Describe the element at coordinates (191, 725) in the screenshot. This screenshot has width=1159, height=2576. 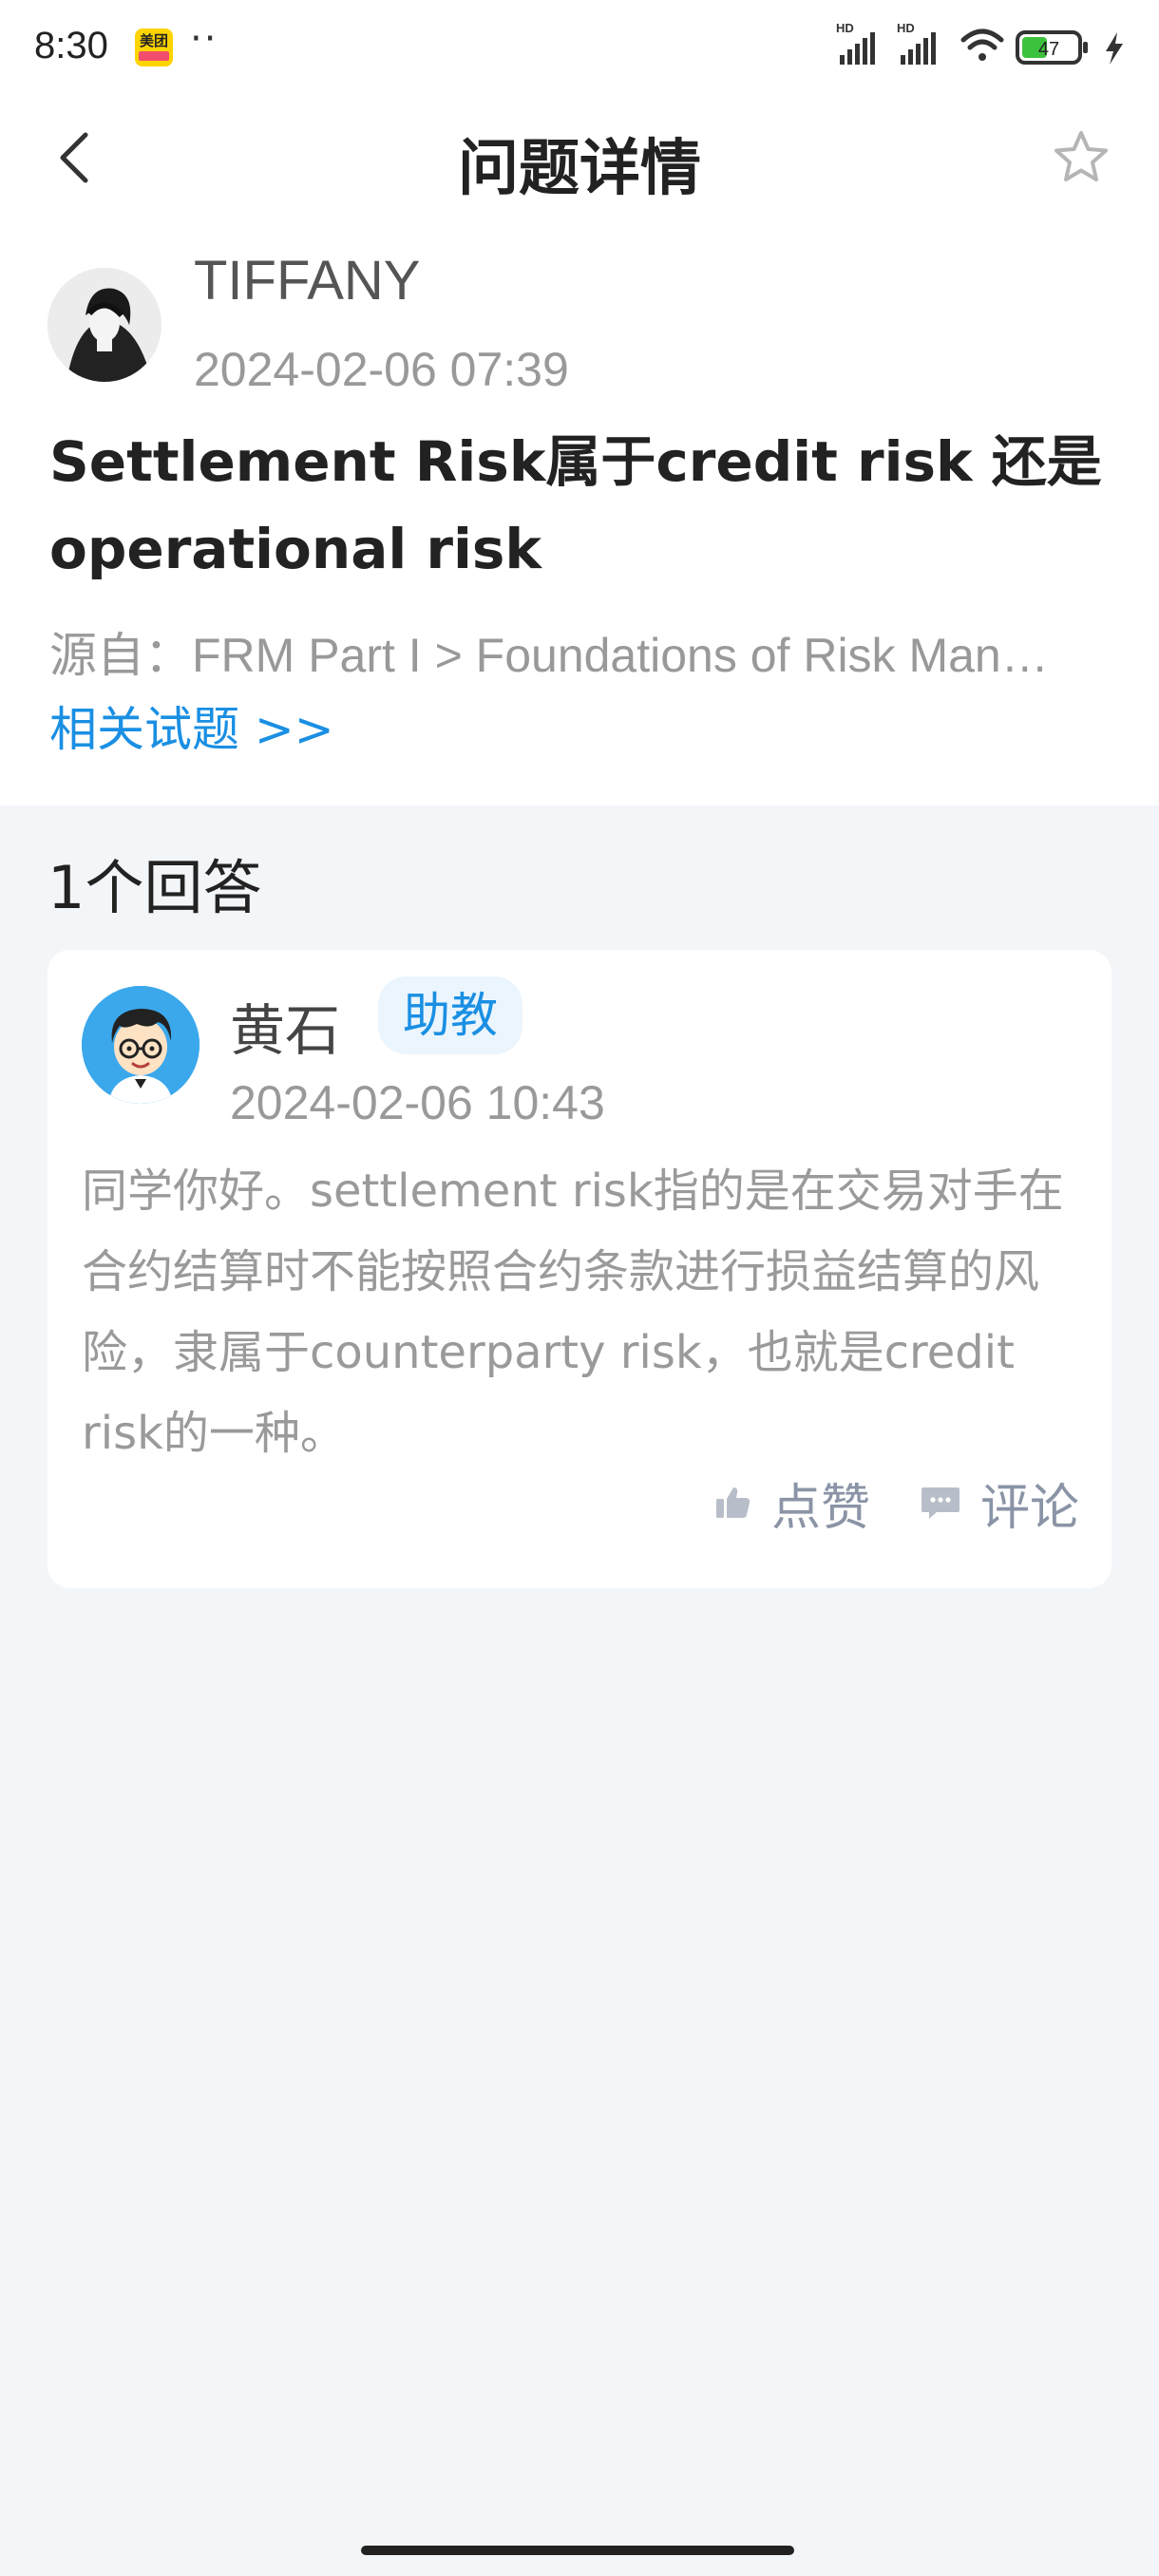
I see `related-questions-link: 相关试题 >>` at that location.